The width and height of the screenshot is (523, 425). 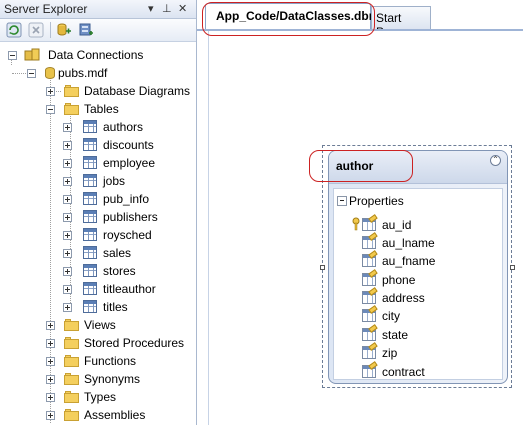 What do you see at coordinates (114, 181) in the screenshot?
I see `tree-item-label: jobs` at bounding box center [114, 181].